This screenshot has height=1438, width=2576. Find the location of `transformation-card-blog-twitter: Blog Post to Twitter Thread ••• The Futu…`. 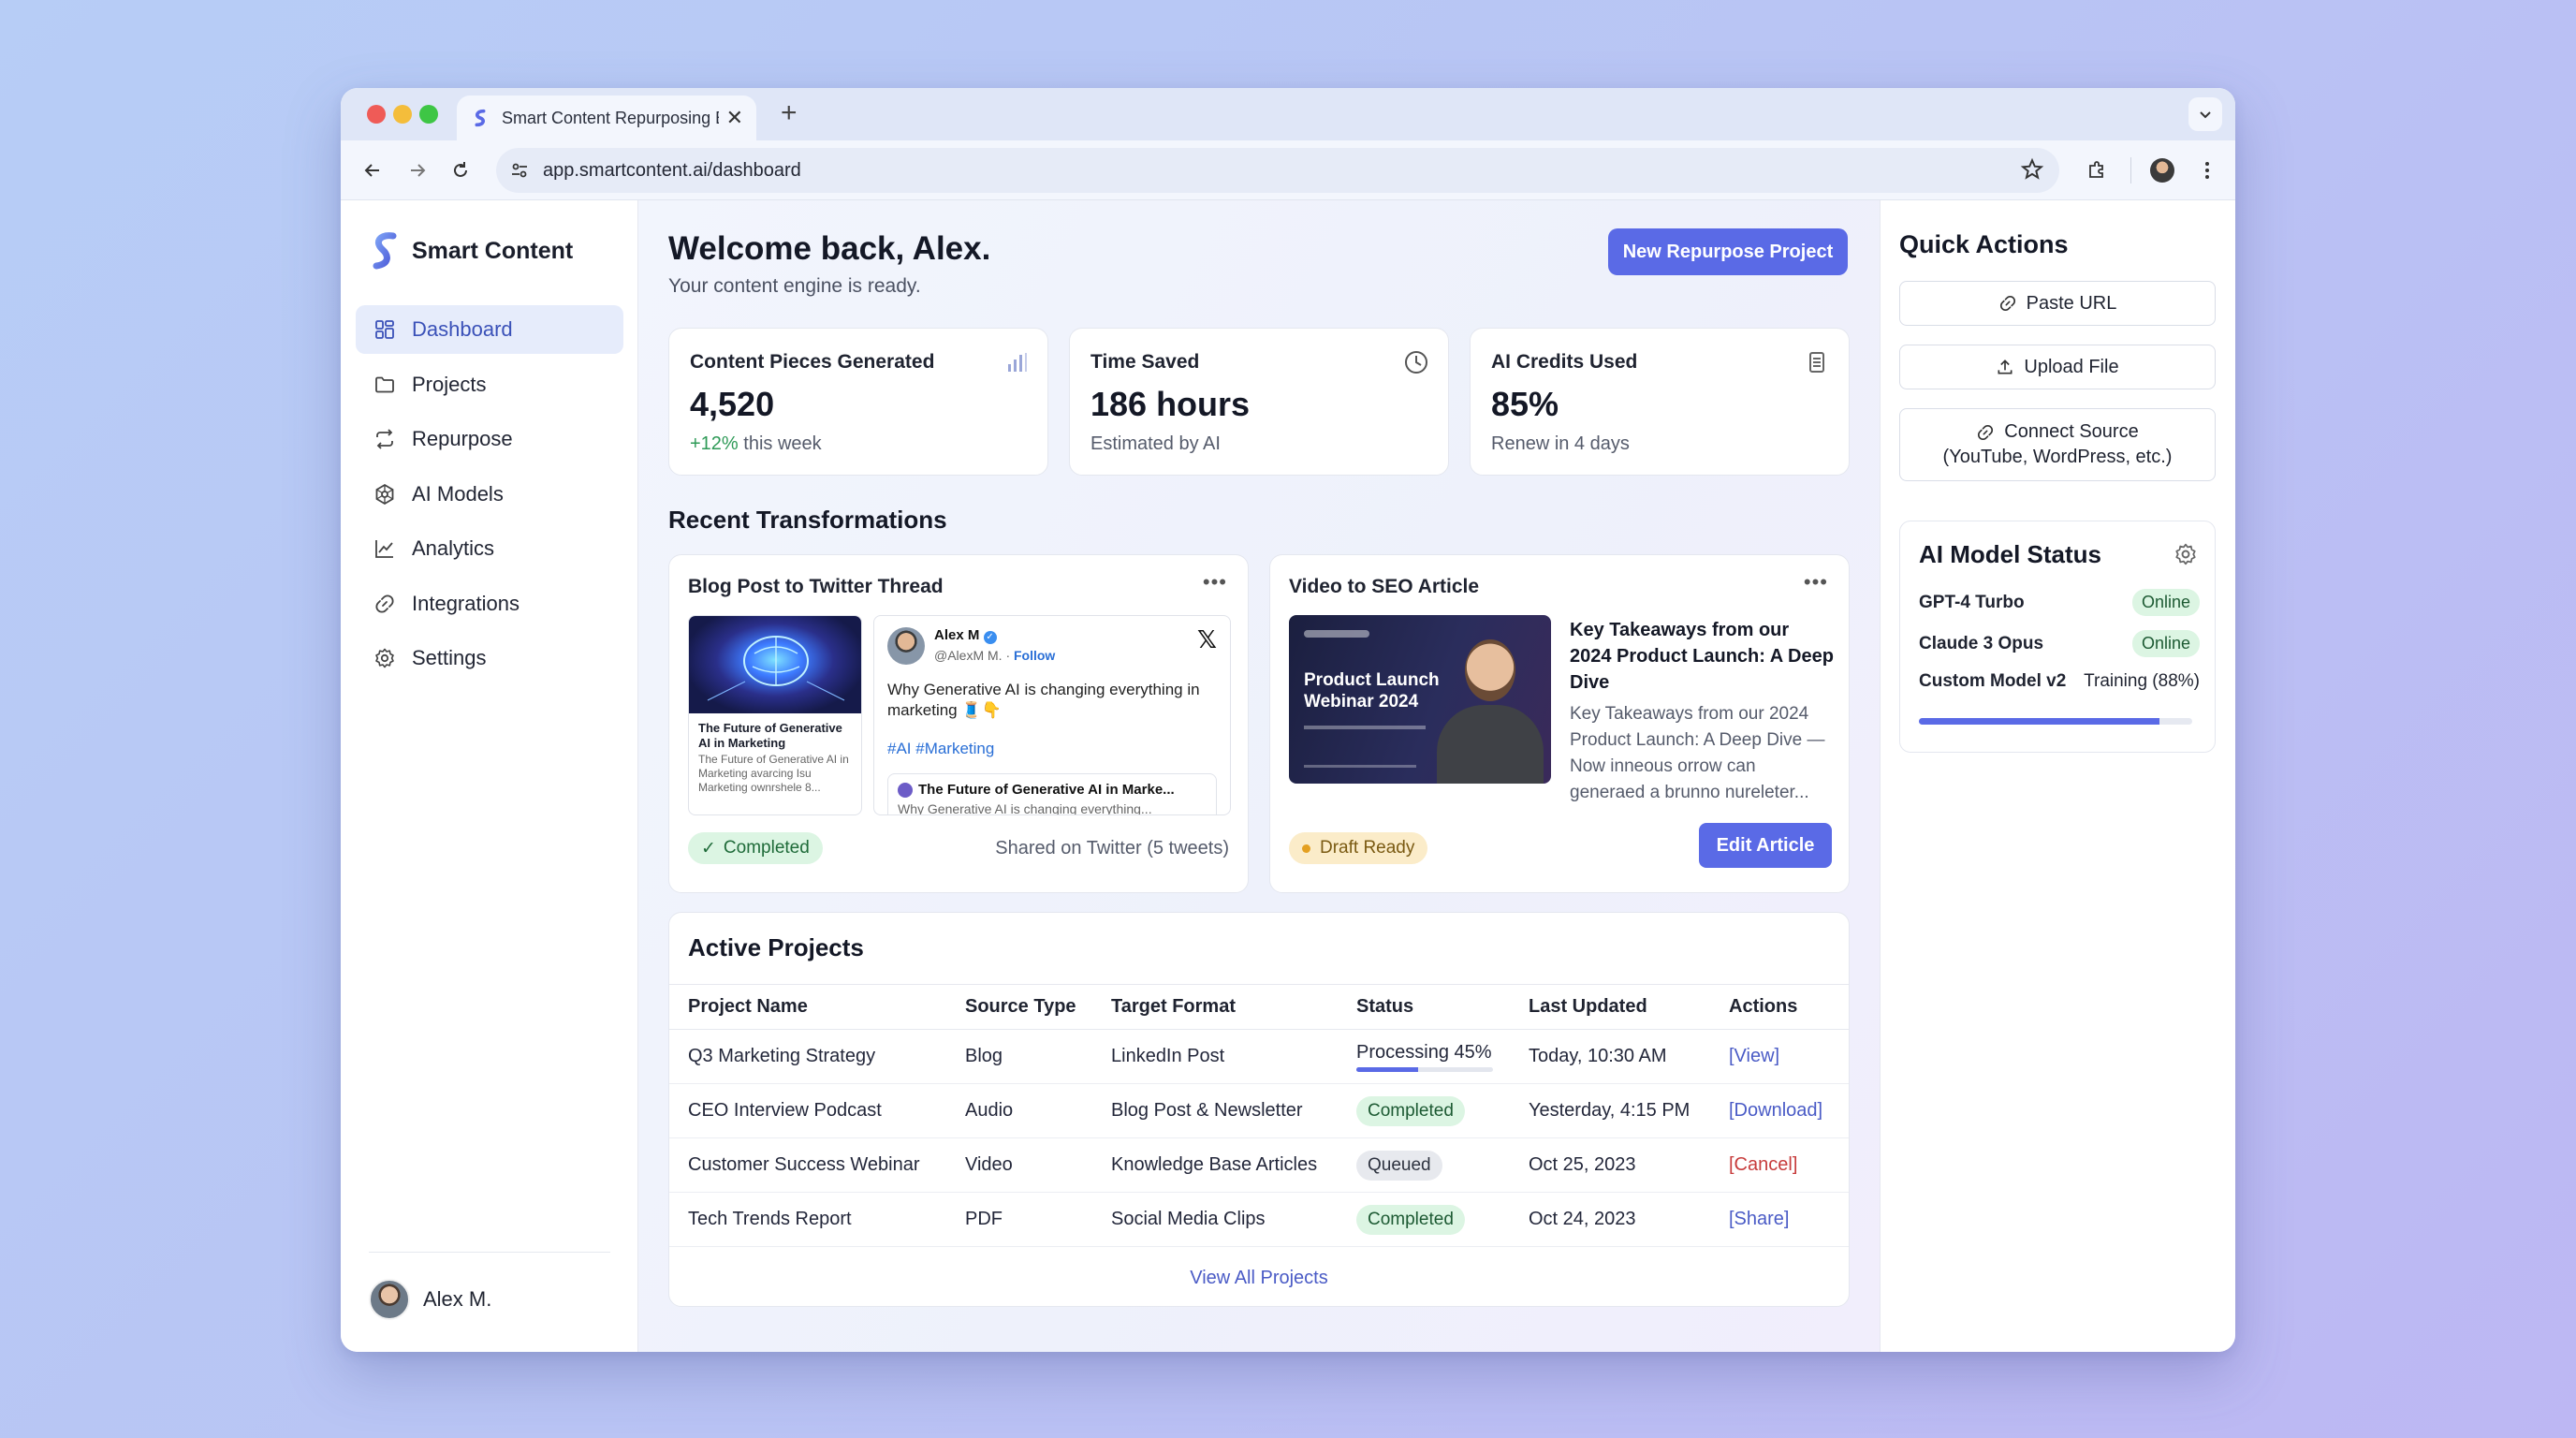

transformation-card-blog-twitter: Blog Post to Twitter Thread ••• The Futu… is located at coordinates (958, 723).